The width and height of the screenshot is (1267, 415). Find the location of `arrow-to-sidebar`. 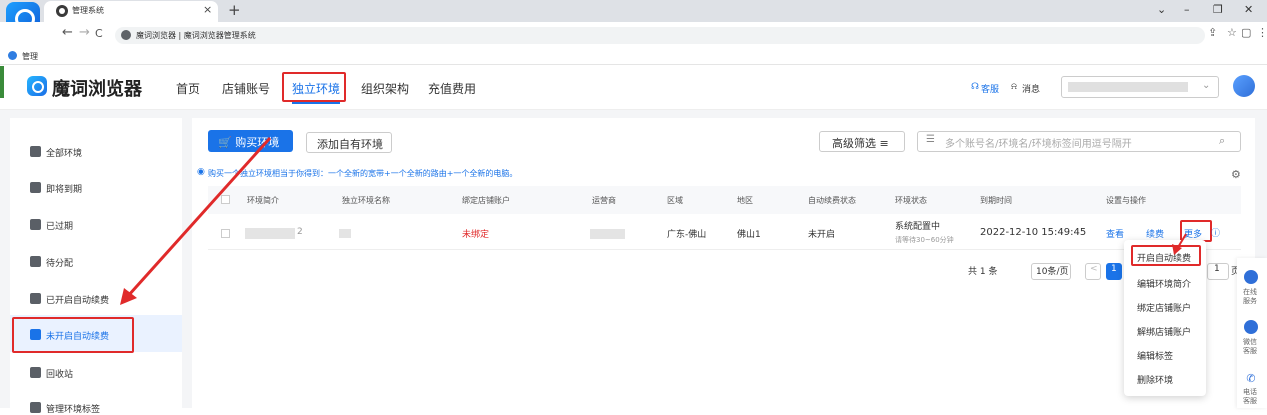

arrow-to-sidebar is located at coordinates (196, 220).